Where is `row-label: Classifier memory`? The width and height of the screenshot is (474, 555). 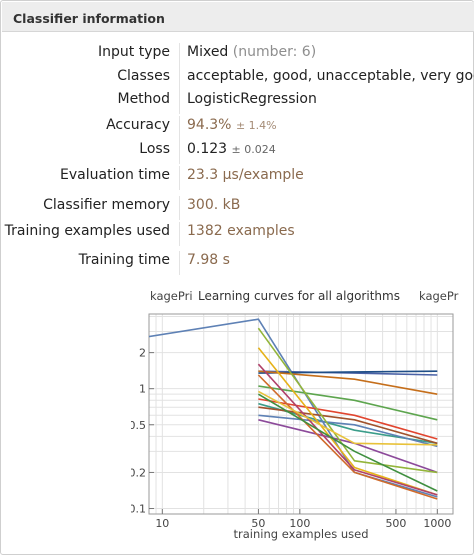
row-label: Classifier memory is located at coordinates (106, 205).